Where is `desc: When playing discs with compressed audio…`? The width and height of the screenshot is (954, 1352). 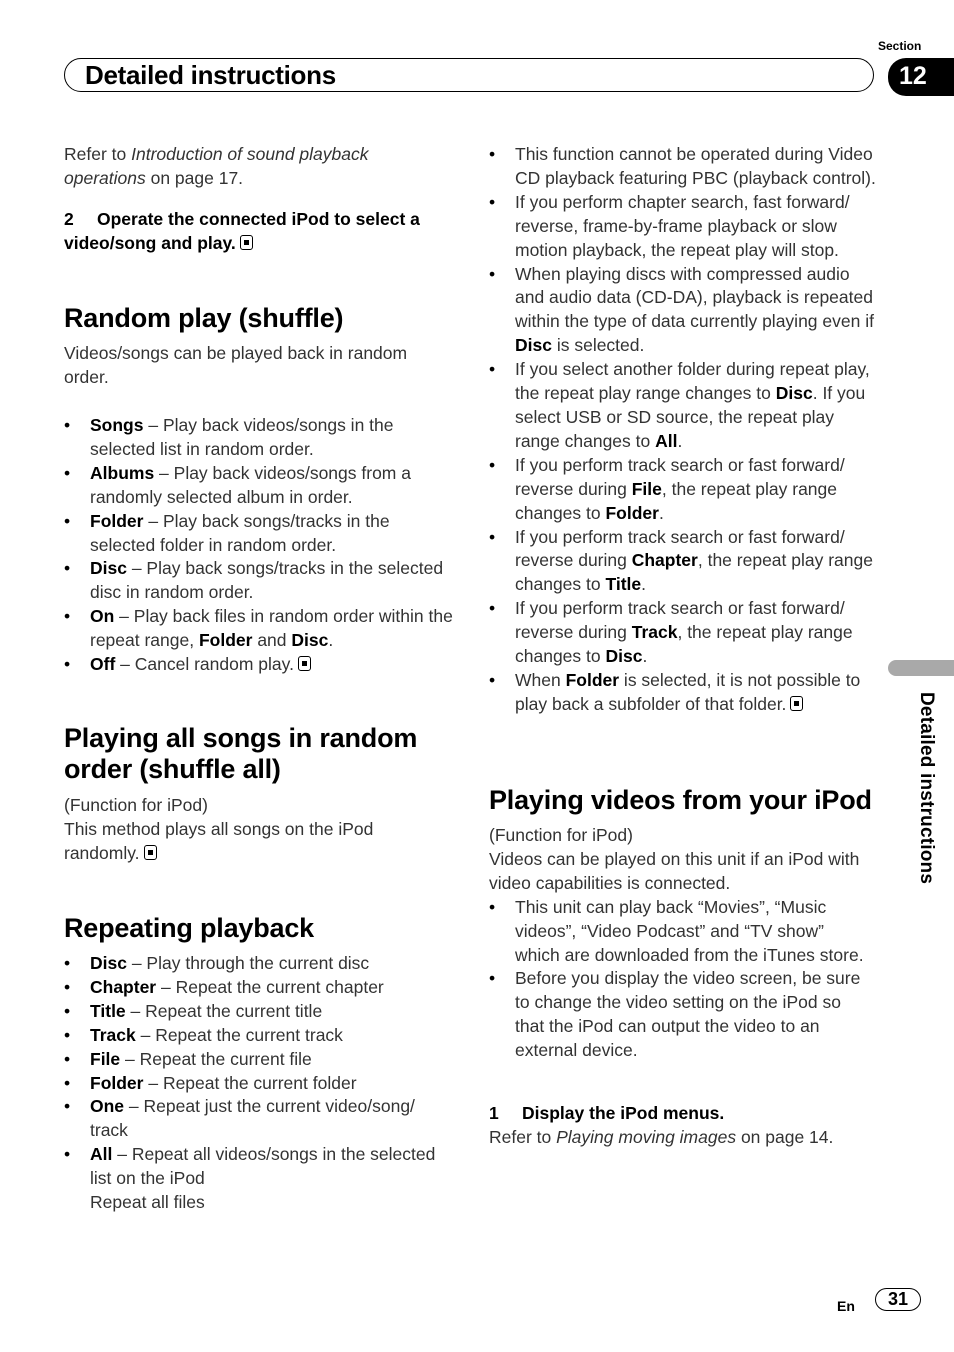
desc: When playing discs with compressed audio… is located at coordinates (694, 297).